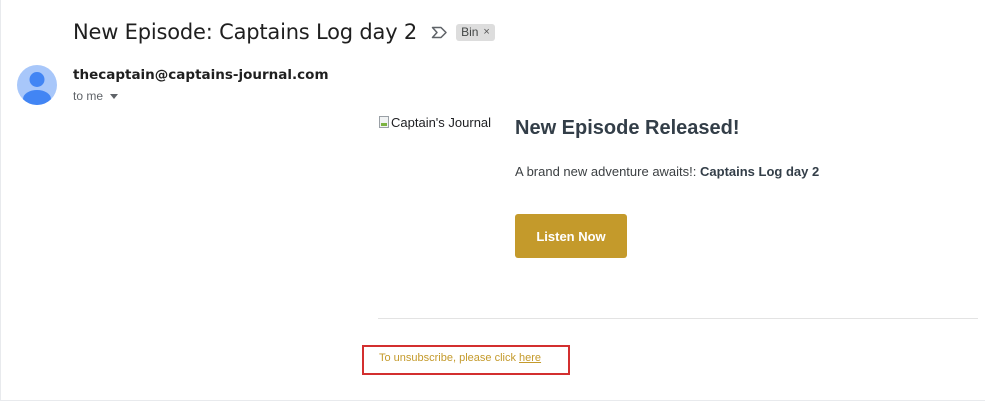 Image resolution: width=985 pixels, height=410 pixels. Describe the element at coordinates (627, 128) in the screenshot. I see `headline: New Episode Released!` at that location.